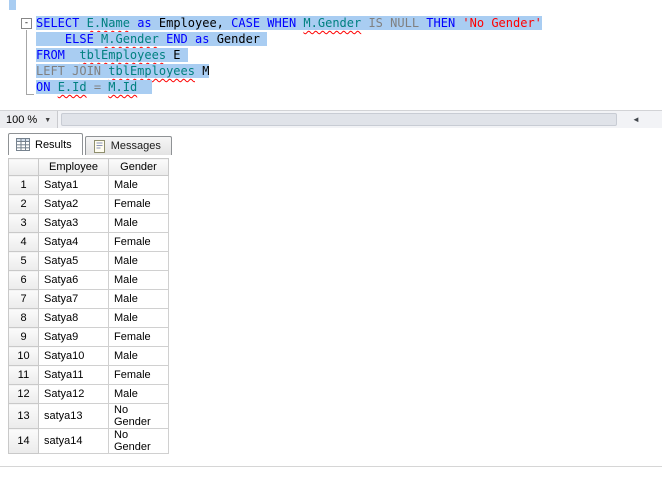 This screenshot has width=662, height=477. What do you see at coordinates (23, 356) in the screenshot?
I see `row-number: 10` at bounding box center [23, 356].